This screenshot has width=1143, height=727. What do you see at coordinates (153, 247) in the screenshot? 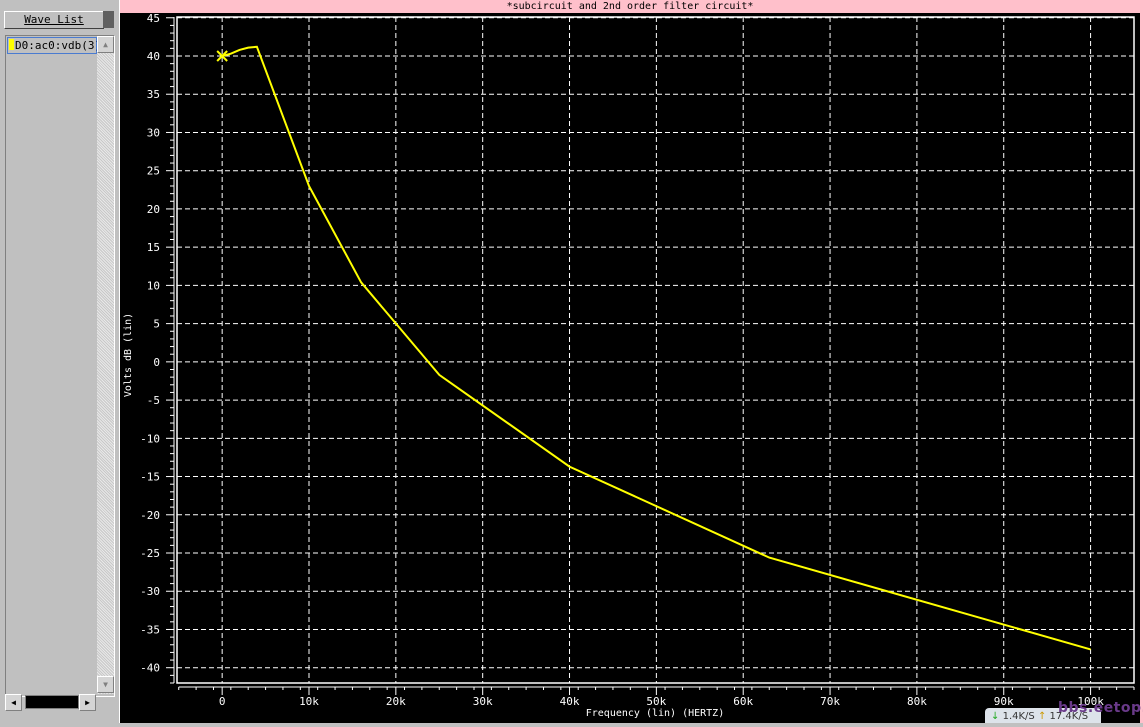
I see `y-tick-label: 15` at bounding box center [153, 247].